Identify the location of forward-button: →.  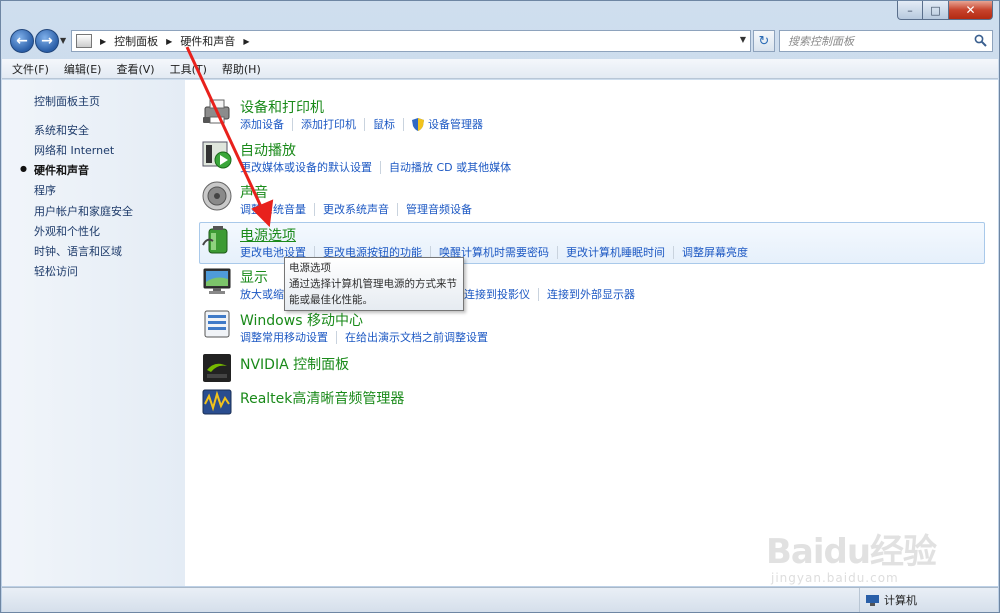
(47, 41).